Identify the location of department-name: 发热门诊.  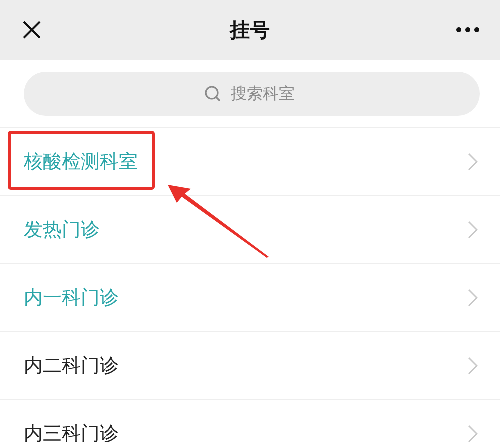
(62, 230).